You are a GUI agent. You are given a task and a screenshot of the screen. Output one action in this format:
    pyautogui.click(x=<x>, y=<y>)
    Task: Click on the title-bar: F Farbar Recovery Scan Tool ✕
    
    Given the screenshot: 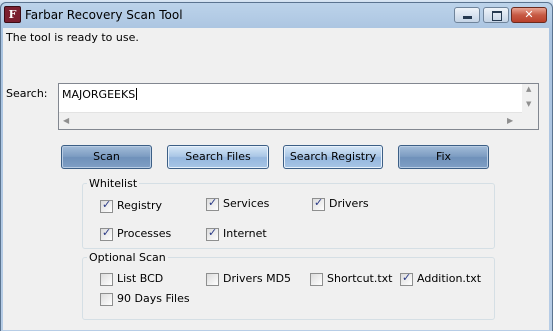 What is the action you would take?
    pyautogui.click(x=276, y=14)
    